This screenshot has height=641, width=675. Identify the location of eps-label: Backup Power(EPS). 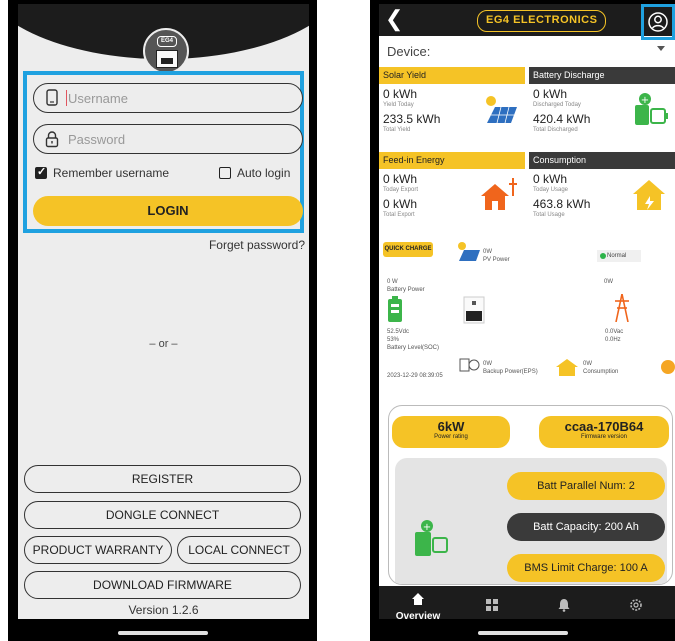
(510, 372).